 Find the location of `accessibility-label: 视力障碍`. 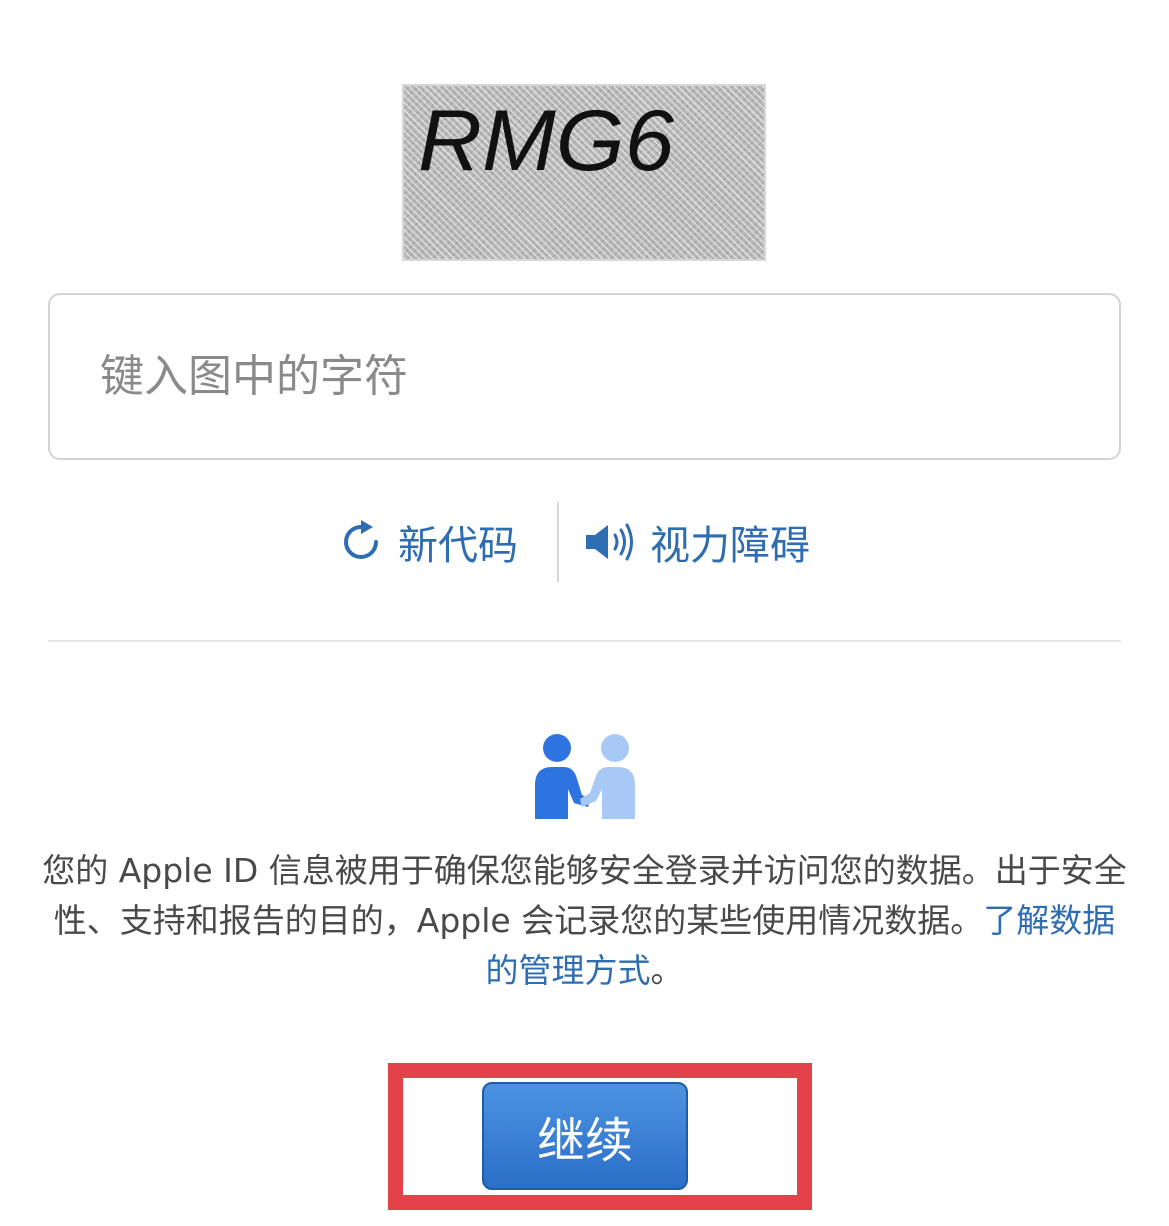

accessibility-label: 视力障碍 is located at coordinates (730, 546).